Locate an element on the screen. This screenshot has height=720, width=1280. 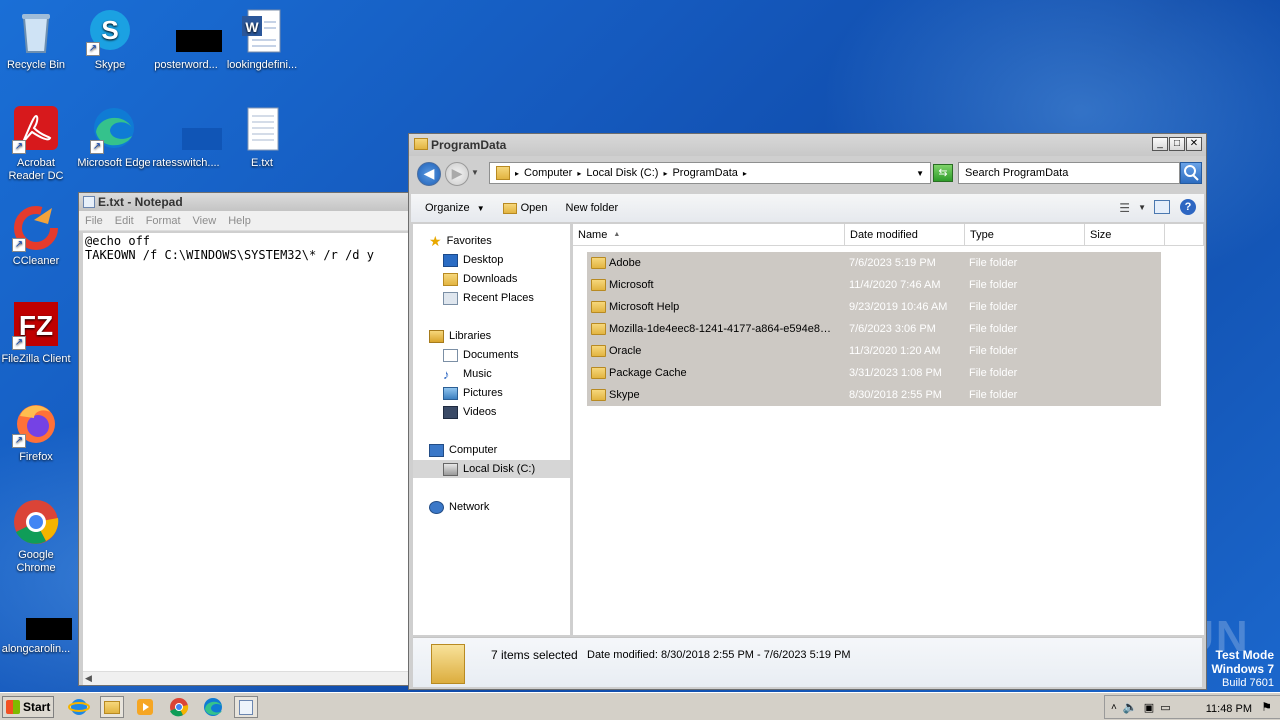
command-bar: Organize ▼ Open New folder ☰ ▼ ? is located at coordinates (807, 208).